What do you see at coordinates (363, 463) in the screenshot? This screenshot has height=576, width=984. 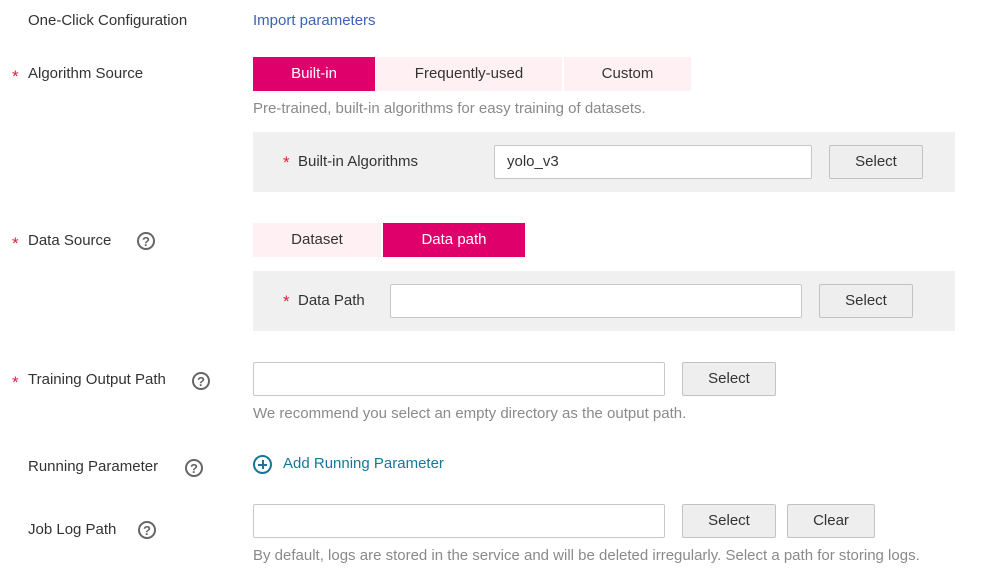 I see `add-running-parameter-link: Add Running Parameter` at bounding box center [363, 463].